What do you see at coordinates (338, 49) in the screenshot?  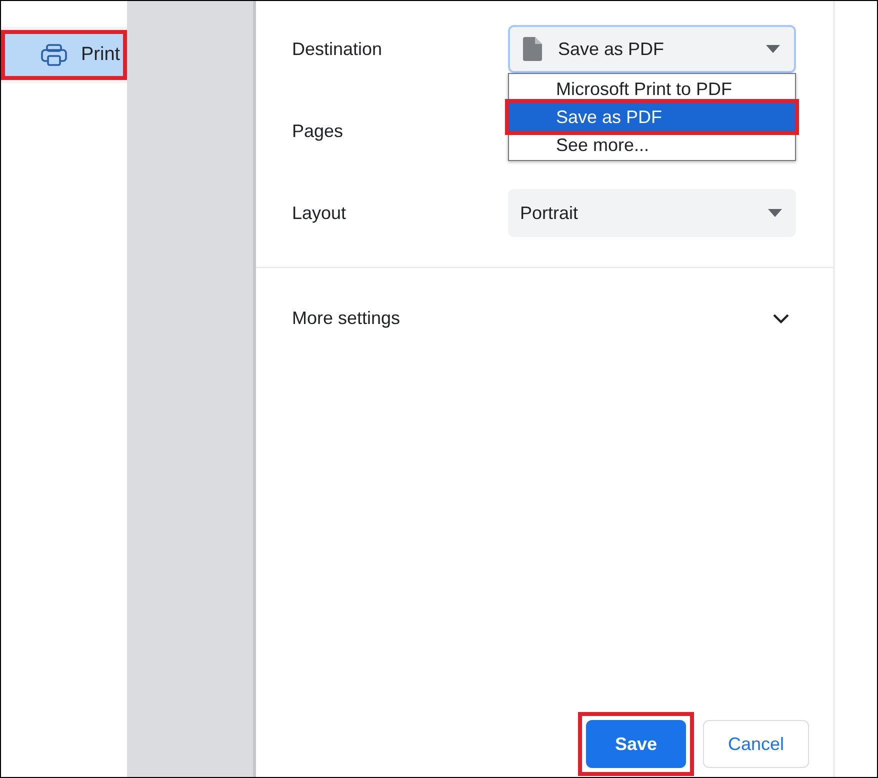 I see `setting-label: Destination` at bounding box center [338, 49].